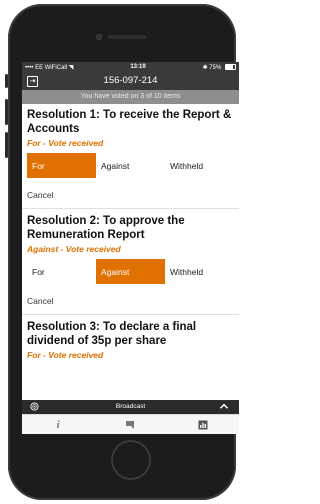 The height and width of the screenshot is (504, 320). I want to click on broadcast-label: Broadcast, so click(130, 406).